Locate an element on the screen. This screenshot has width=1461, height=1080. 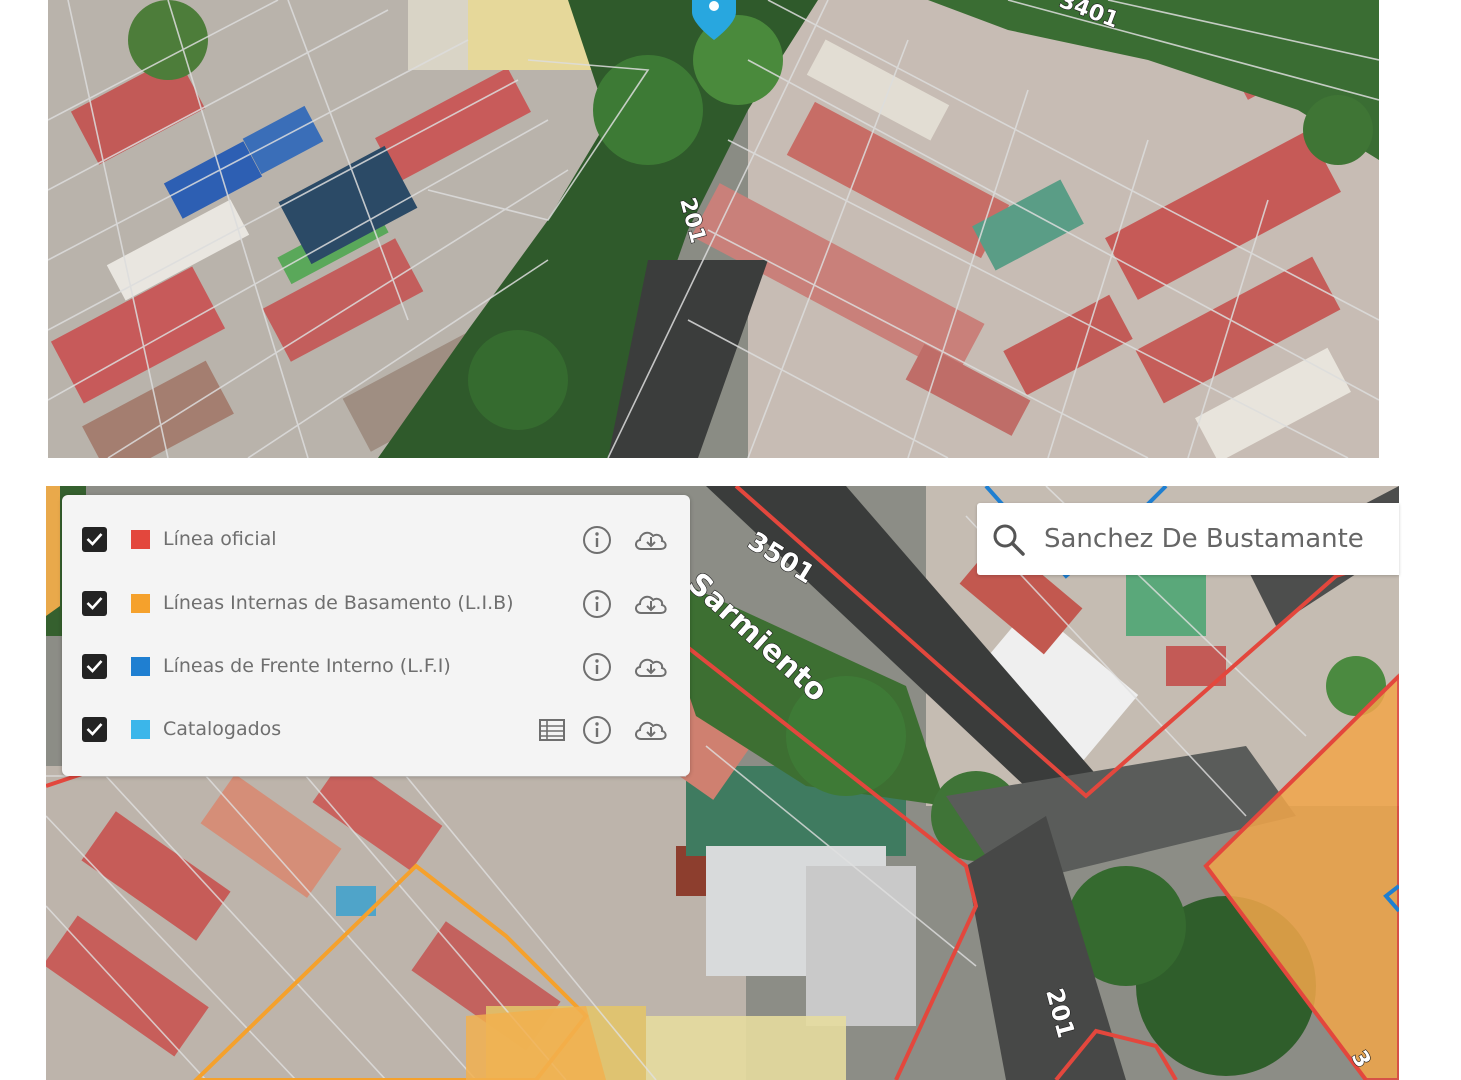
legend-row-lfi: Líneas de Frente Interno (L.F.I) is located at coordinates (376, 667).